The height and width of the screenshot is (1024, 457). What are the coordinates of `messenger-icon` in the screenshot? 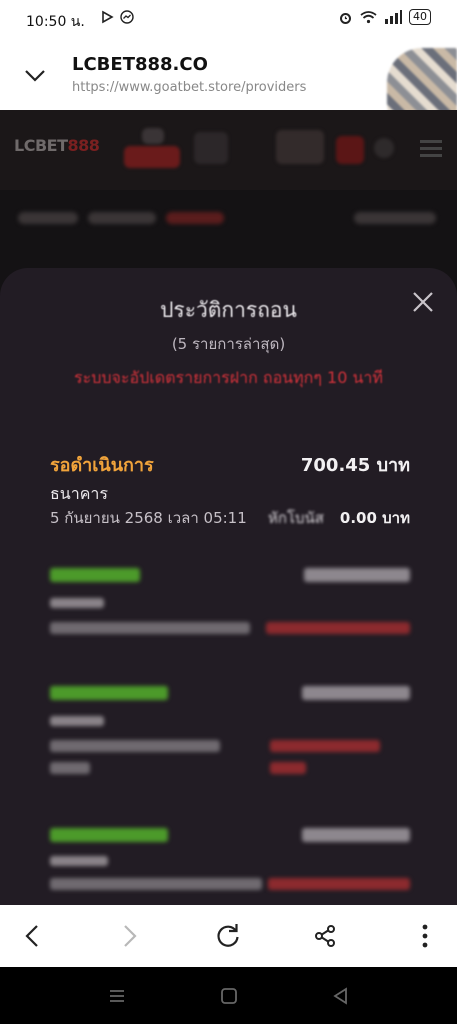 It's located at (127, 17).